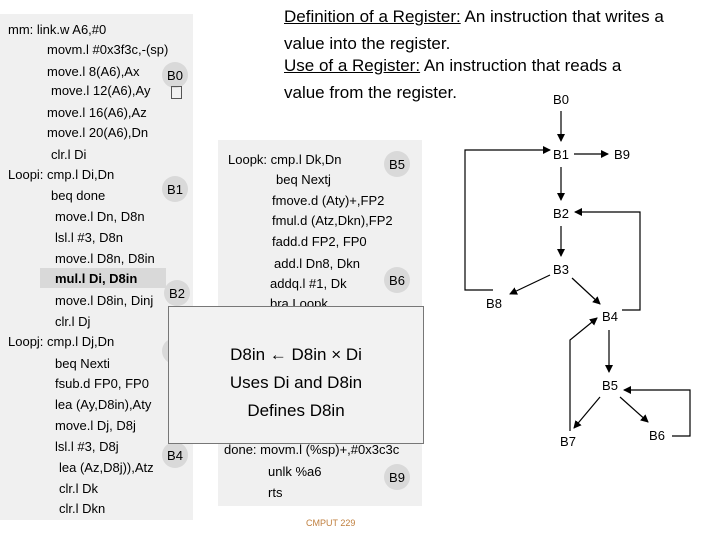 This screenshot has width=720, height=540. Describe the element at coordinates (634, 409) in the screenshot. I see `edge-b5-b6` at that location.